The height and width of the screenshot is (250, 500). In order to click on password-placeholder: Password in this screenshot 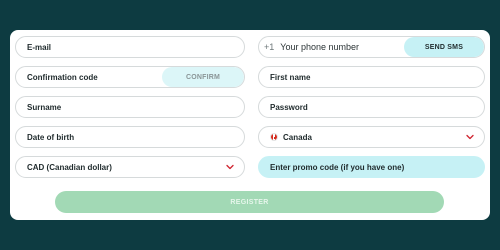, I will do `click(289, 107)`.